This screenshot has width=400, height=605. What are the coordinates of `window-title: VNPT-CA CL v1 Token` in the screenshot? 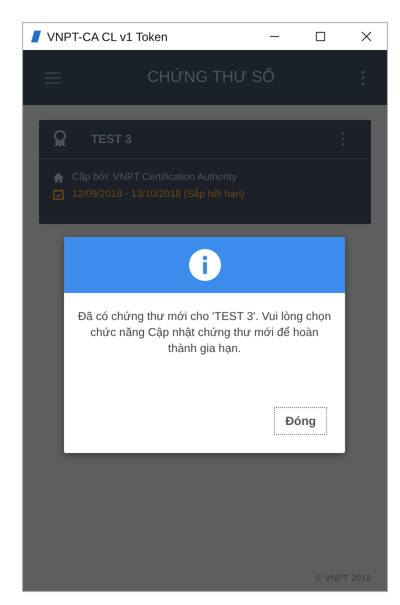 It's located at (108, 37).